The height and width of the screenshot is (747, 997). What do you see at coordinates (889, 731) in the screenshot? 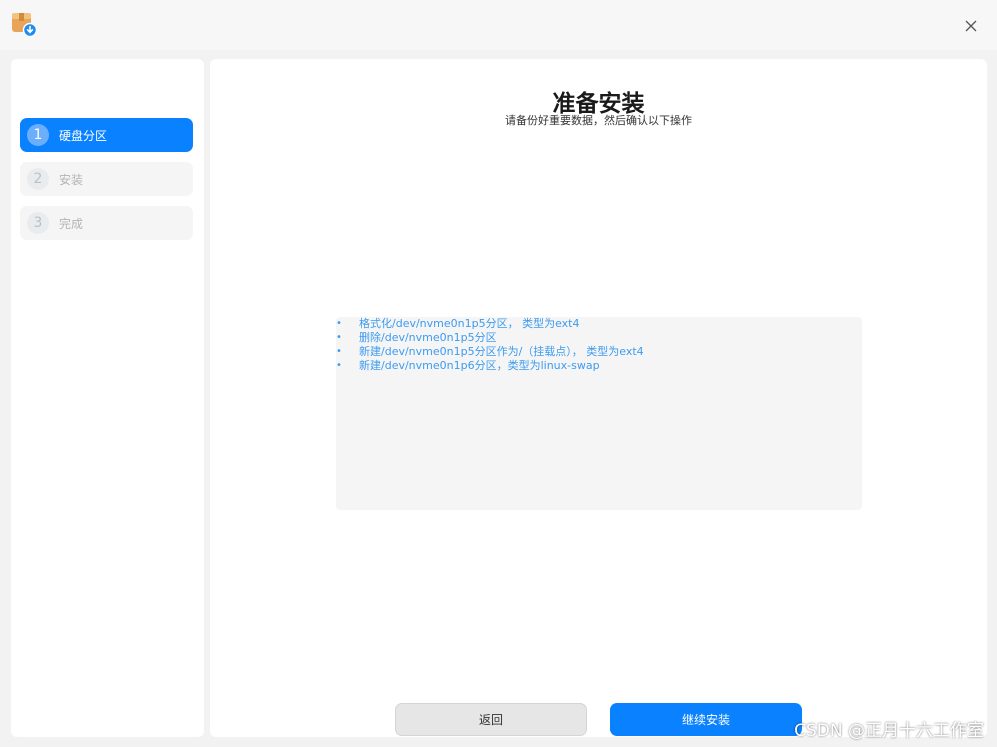
I see `watermark: CSDN @正月十六工作室` at bounding box center [889, 731].